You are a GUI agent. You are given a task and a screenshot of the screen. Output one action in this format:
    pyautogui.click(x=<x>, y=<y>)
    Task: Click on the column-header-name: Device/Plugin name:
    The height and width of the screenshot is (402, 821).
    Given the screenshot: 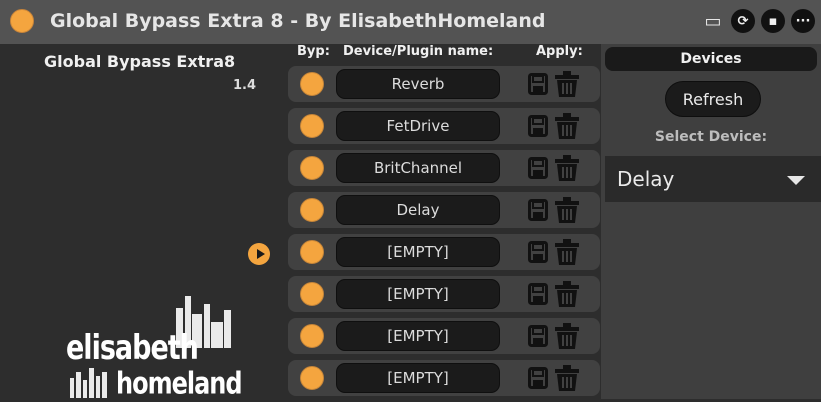 What is the action you would take?
    pyautogui.click(x=418, y=51)
    